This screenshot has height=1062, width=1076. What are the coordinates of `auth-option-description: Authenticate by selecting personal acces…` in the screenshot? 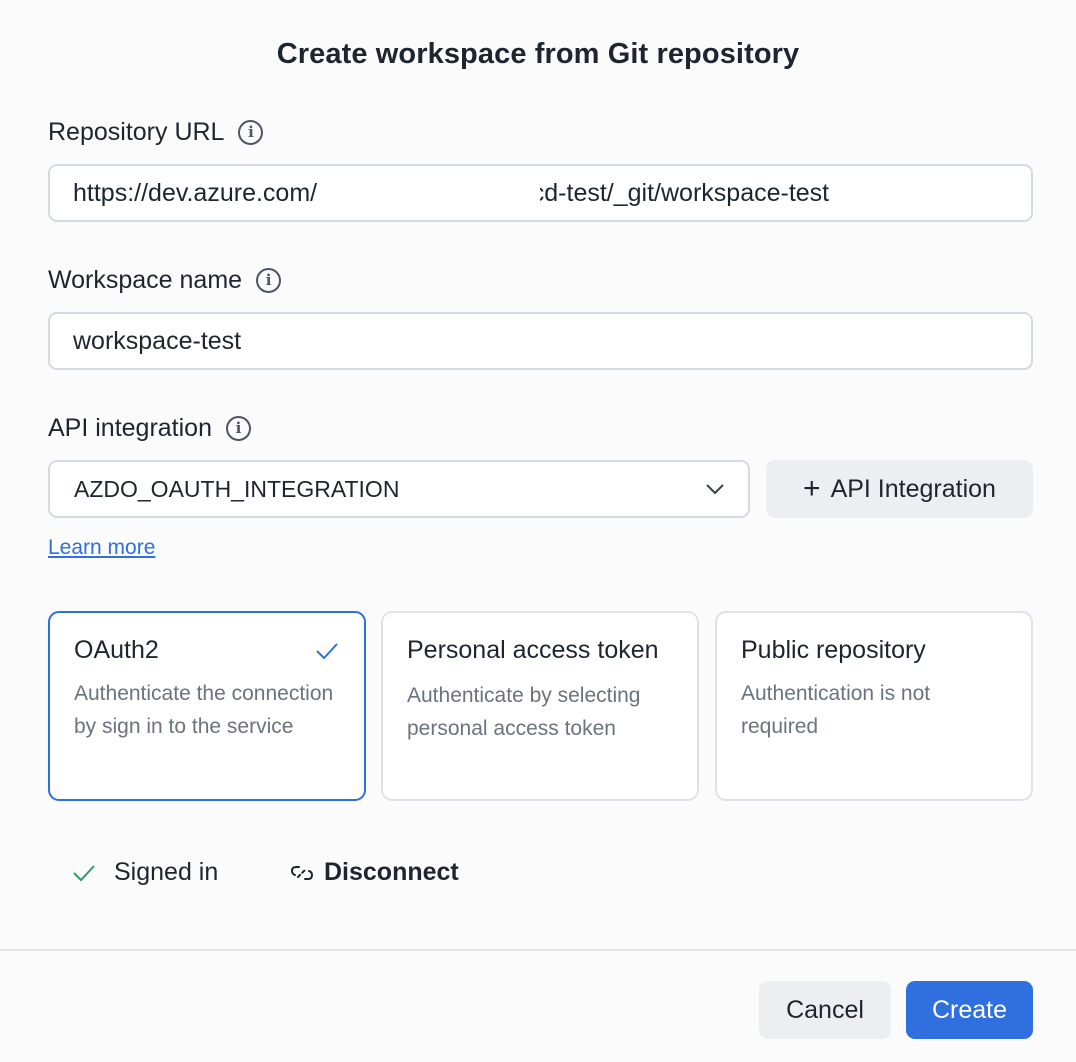 It's located at (524, 712).